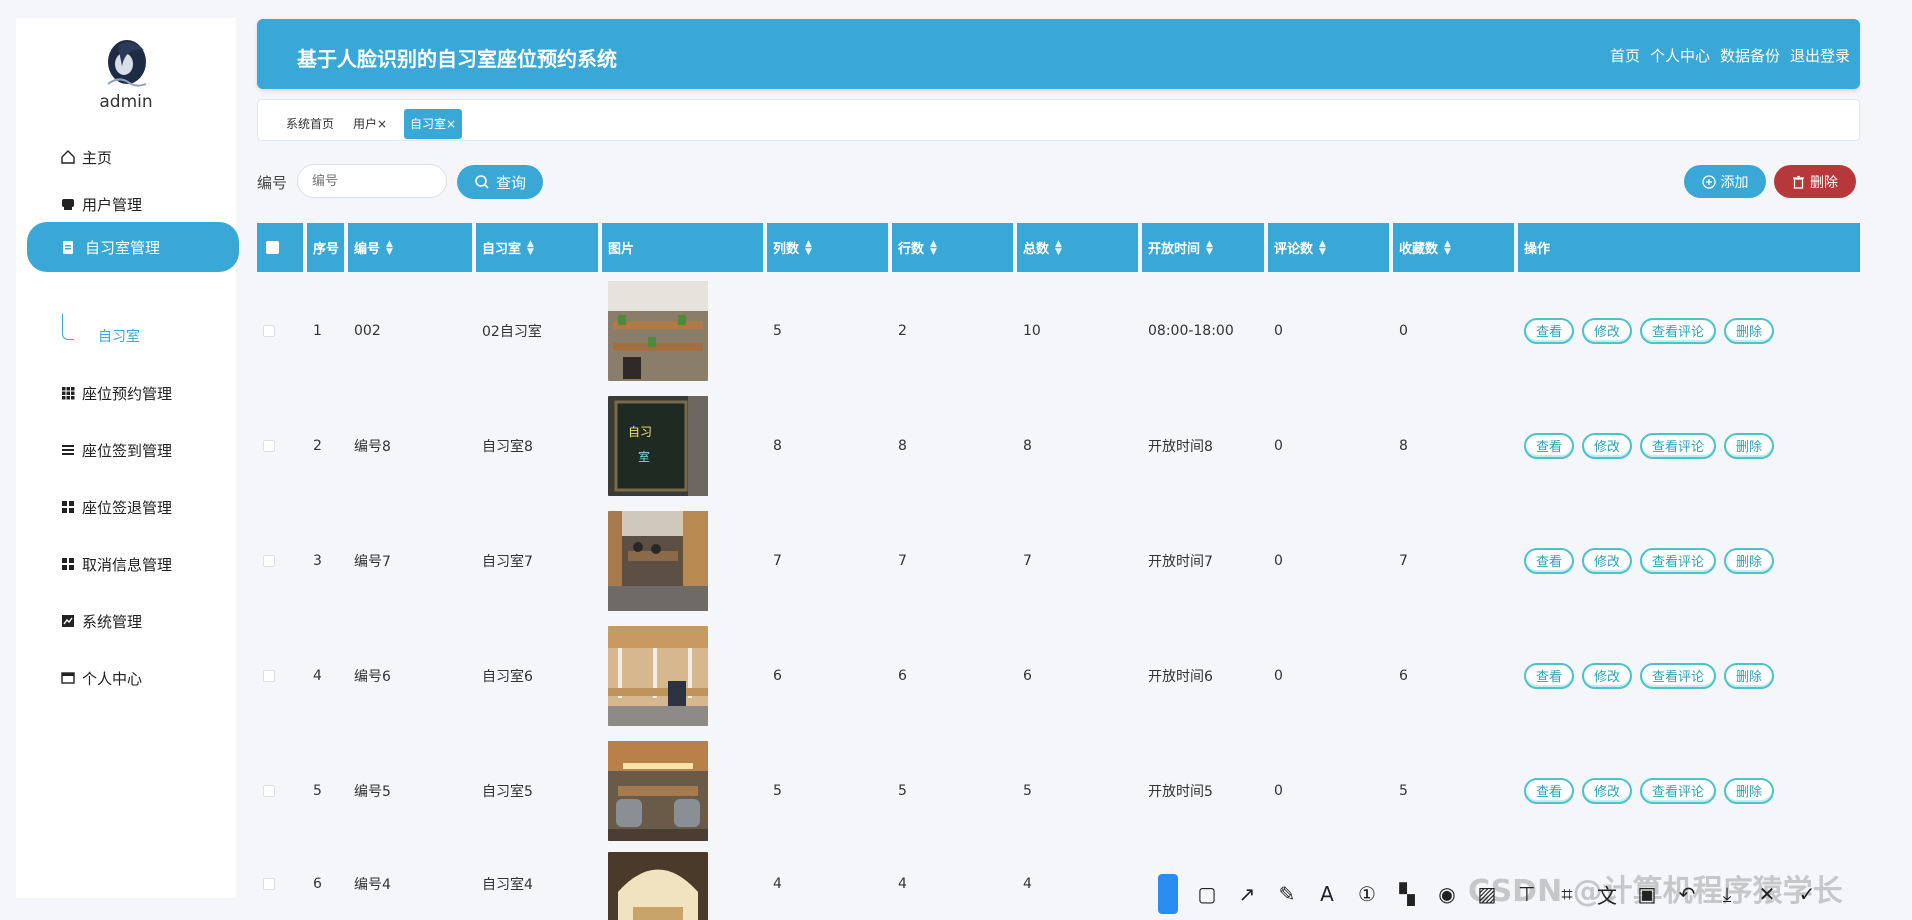 This screenshot has width=1912, height=920. What do you see at coordinates (1727, 894) in the screenshot?
I see `download-icon: ⤓` at bounding box center [1727, 894].